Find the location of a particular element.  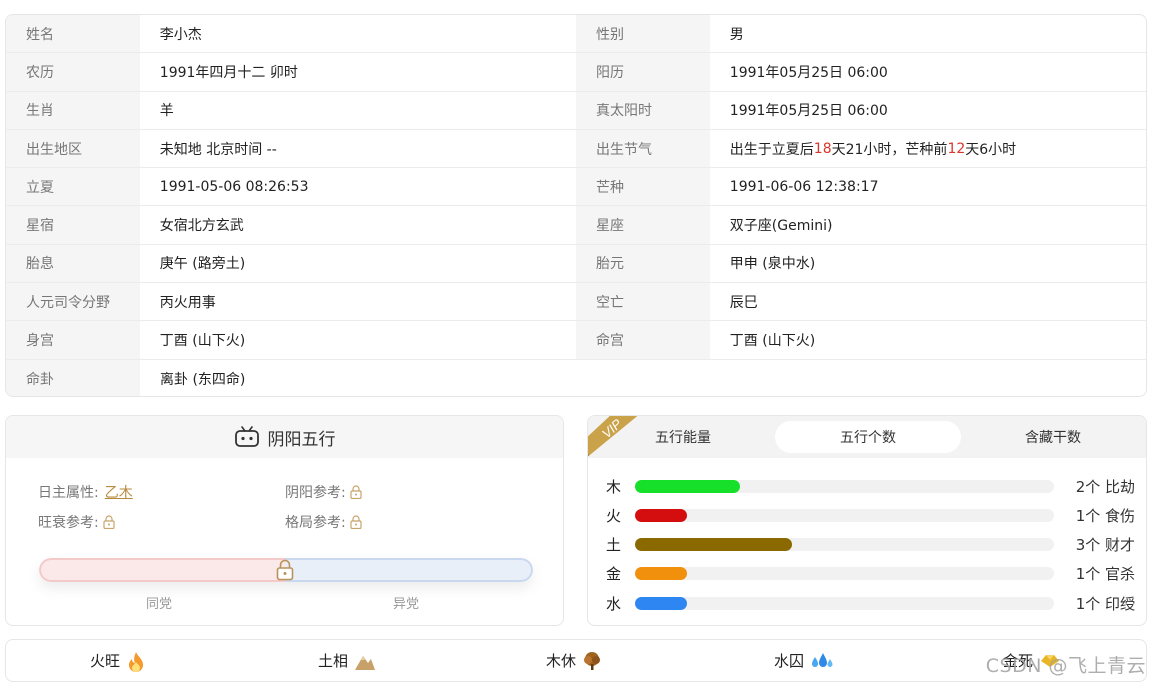

status-item-water: 水囚 is located at coordinates (803, 660).